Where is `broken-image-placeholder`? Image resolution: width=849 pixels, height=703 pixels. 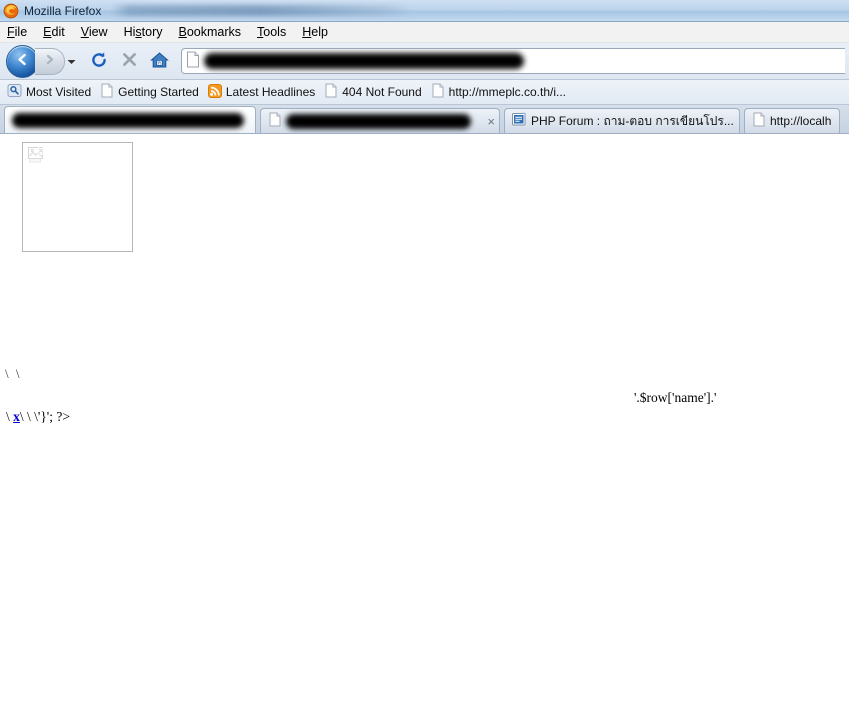 broken-image-placeholder is located at coordinates (77, 197).